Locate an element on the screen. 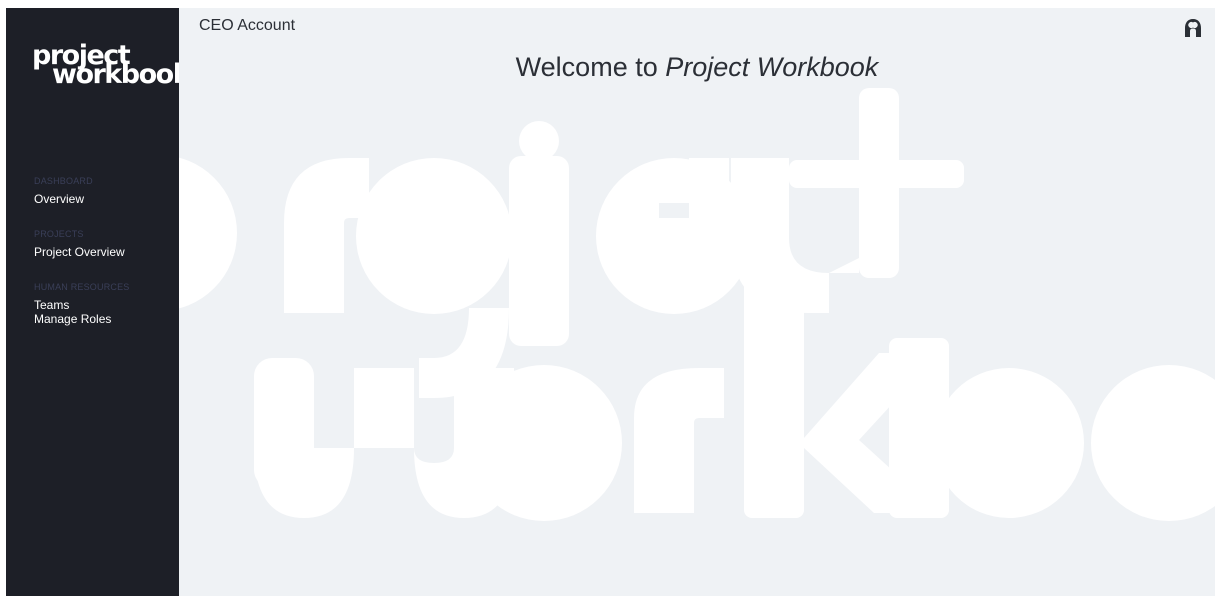 The height and width of the screenshot is (596, 1215). sidebar-item-teams: Teams is located at coordinates (82, 305).